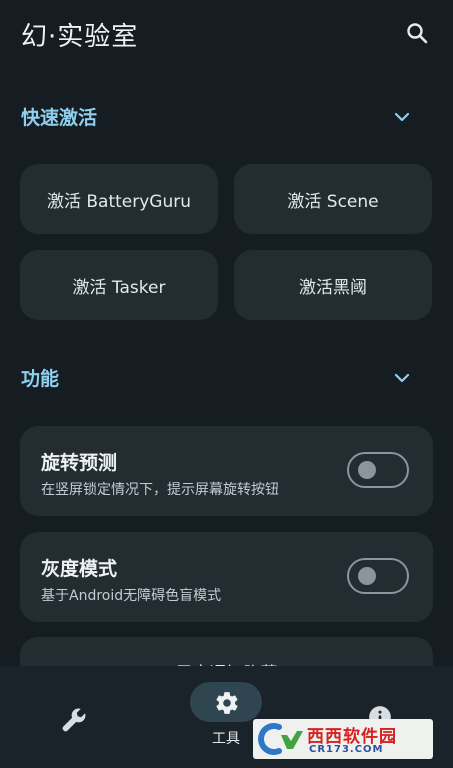 The height and width of the screenshot is (768, 453). I want to click on section-title-features: 功能, so click(40, 379).